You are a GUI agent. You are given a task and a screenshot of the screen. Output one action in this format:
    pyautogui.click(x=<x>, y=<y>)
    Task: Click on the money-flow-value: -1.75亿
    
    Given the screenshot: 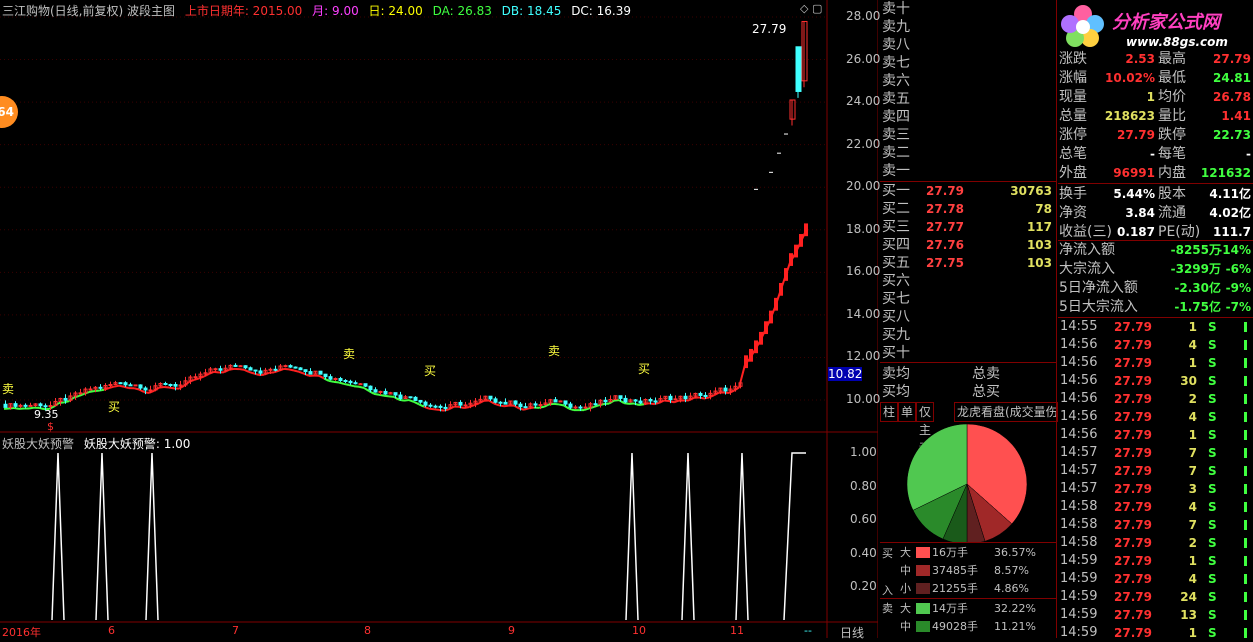 What is the action you would take?
    pyautogui.click(x=1197, y=307)
    